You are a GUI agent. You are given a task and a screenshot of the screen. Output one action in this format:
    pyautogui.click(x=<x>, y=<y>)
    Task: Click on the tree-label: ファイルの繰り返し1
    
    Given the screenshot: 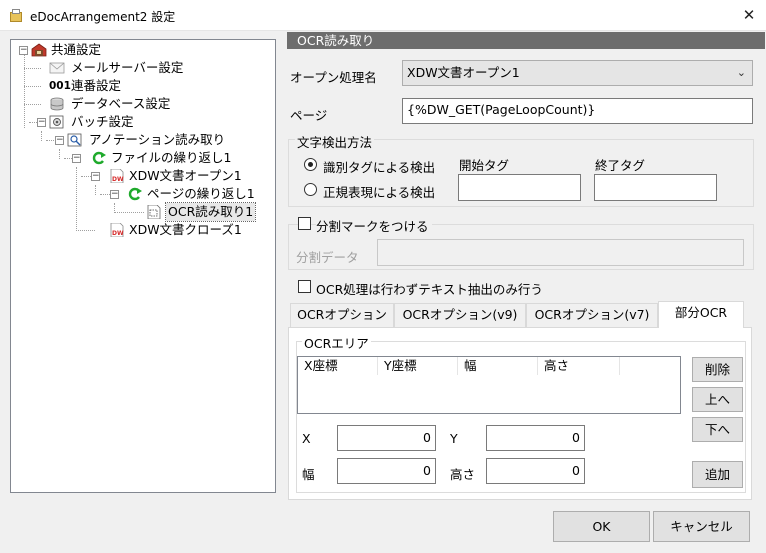 What is the action you would take?
    pyautogui.click(x=171, y=157)
    